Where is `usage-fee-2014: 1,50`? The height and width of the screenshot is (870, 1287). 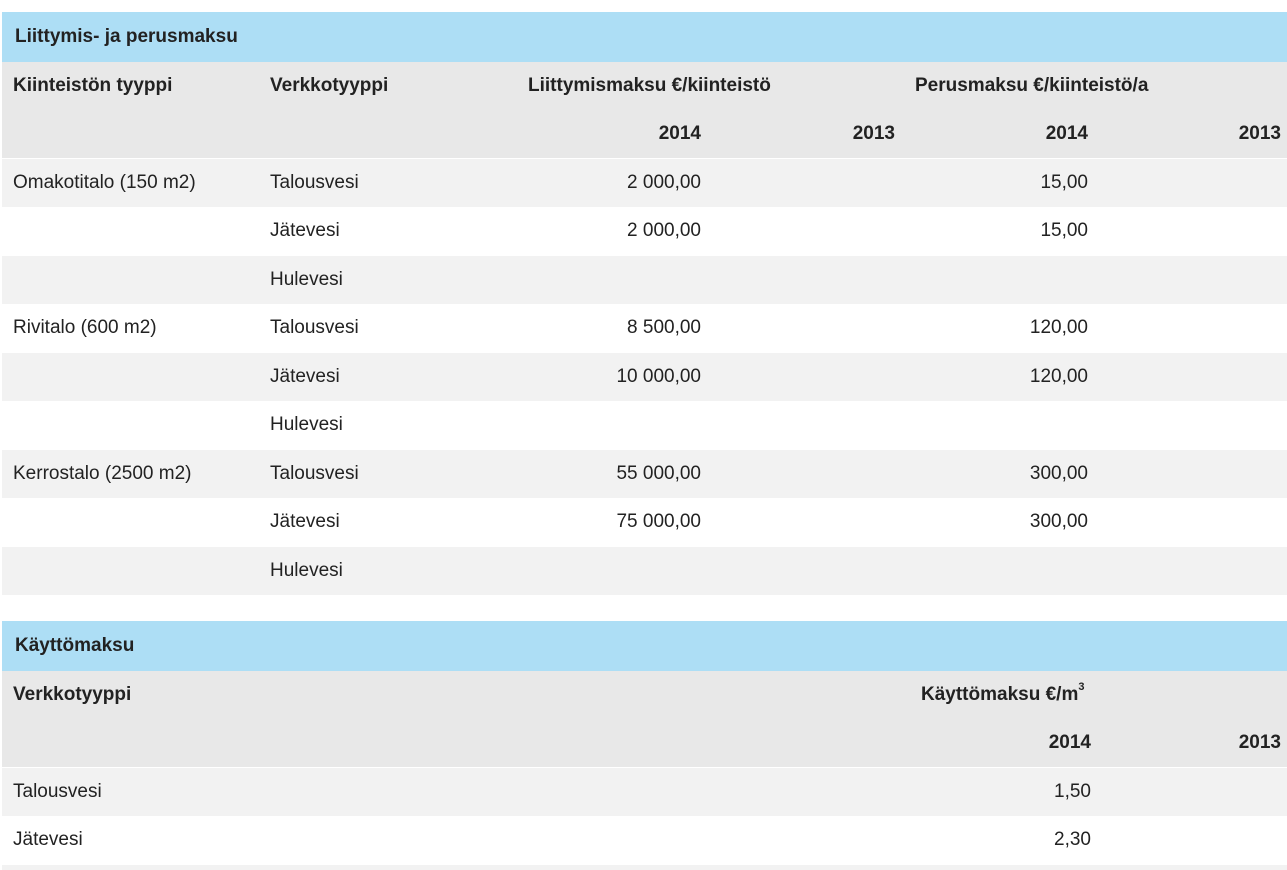 usage-fee-2014: 1,50 is located at coordinates (1072, 791).